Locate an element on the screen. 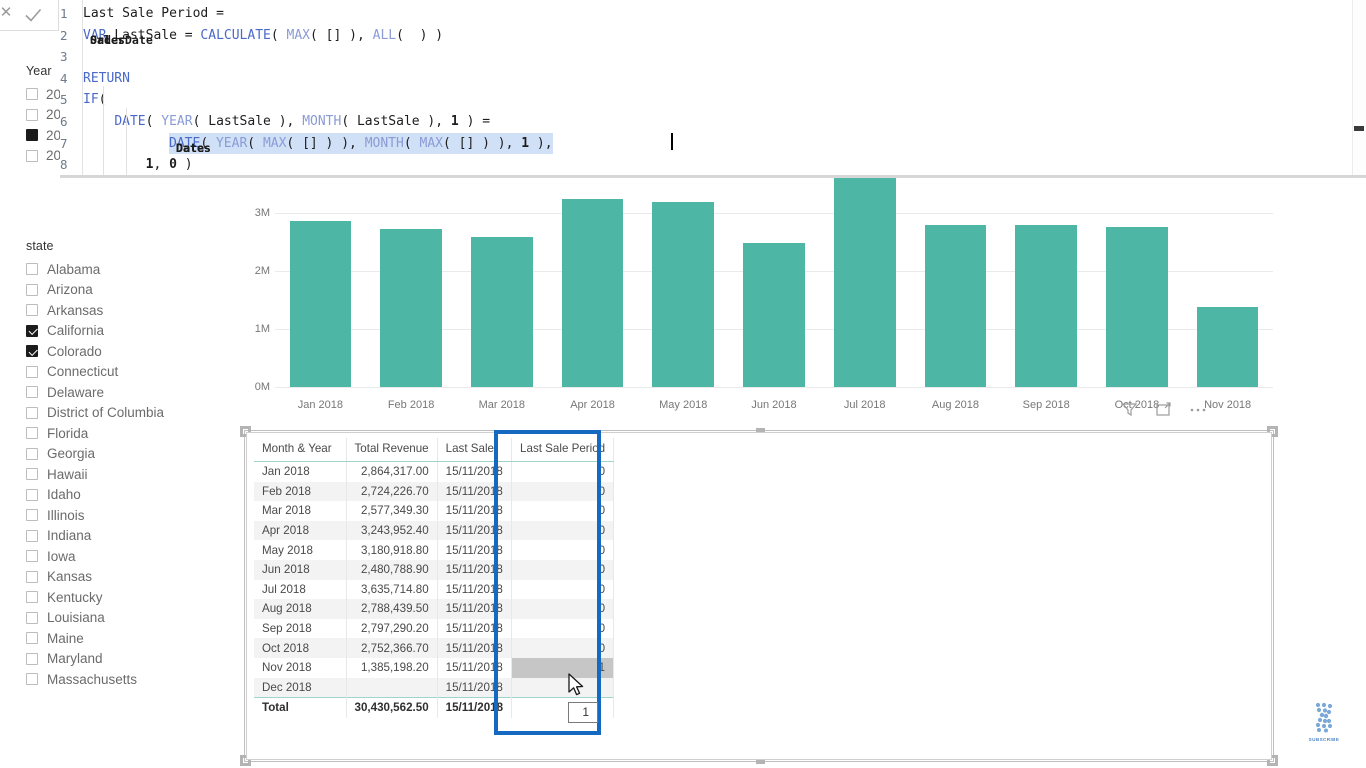  cell-month-year: Dec 2018 is located at coordinates (300, 687).